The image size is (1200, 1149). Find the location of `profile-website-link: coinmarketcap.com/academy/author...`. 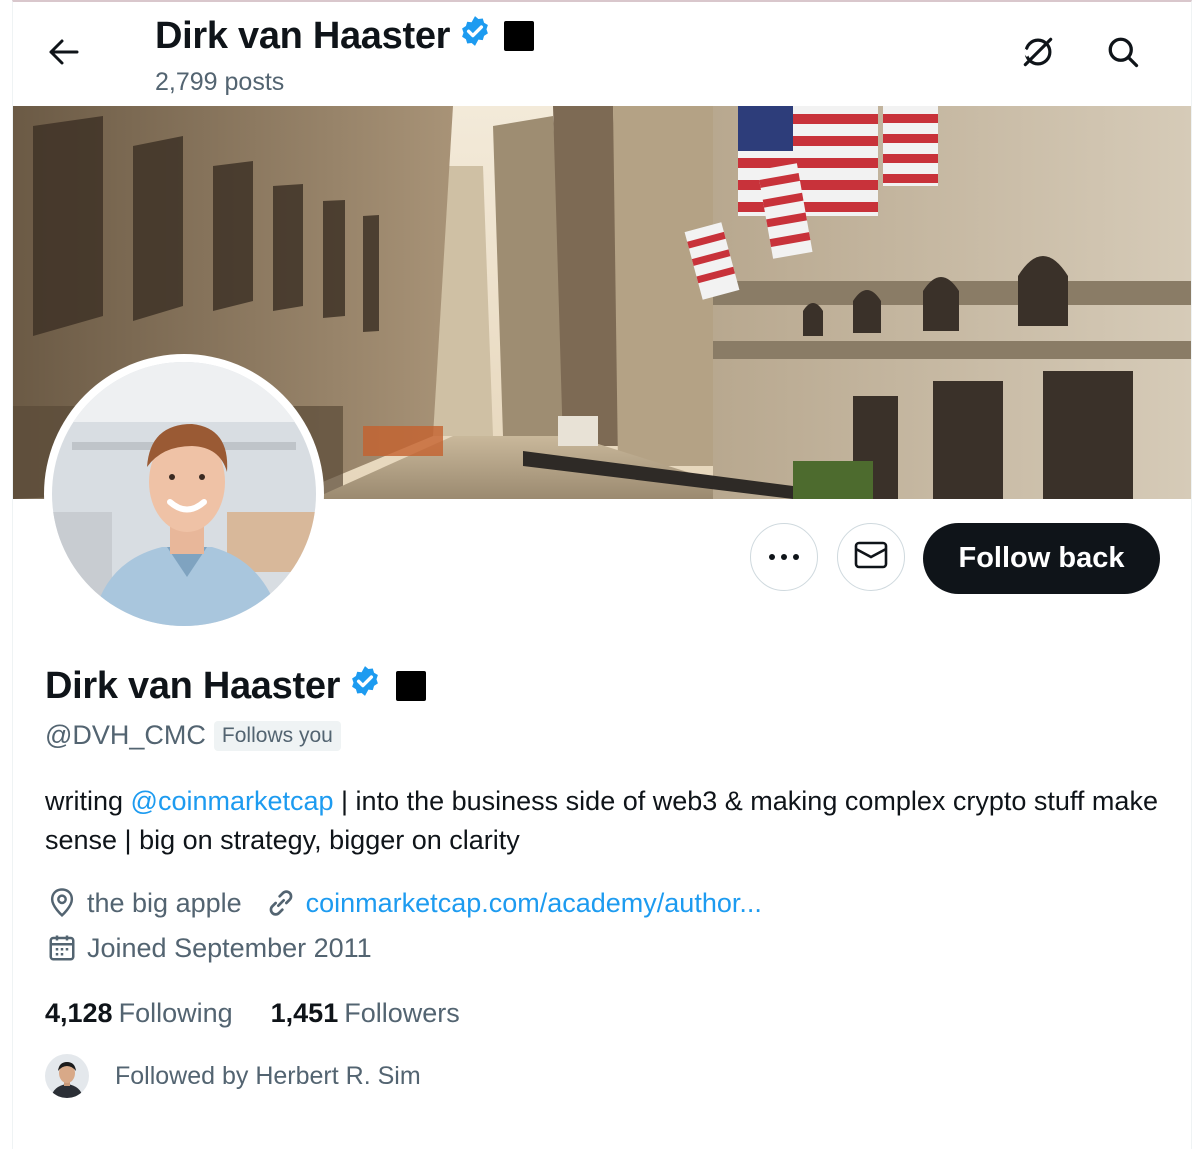

profile-website-link: coinmarketcap.com/academy/author... is located at coordinates (534, 903).